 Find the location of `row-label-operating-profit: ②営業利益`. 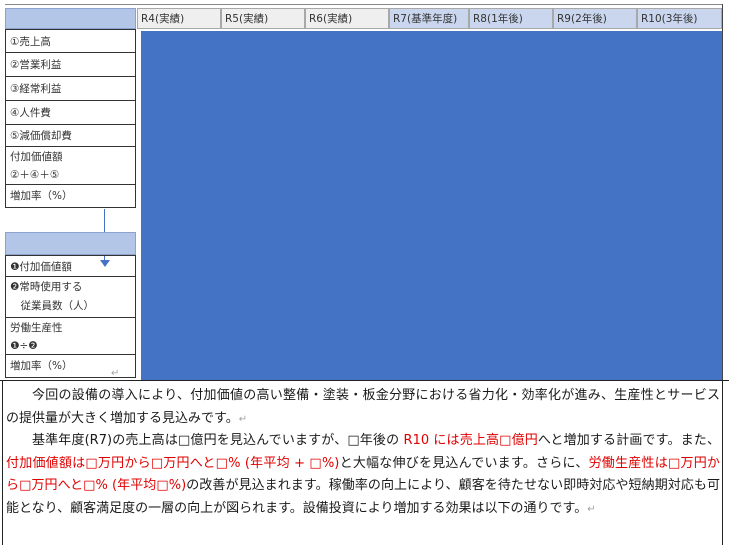

row-label-operating-profit: ②営業利益 is located at coordinates (70, 65).